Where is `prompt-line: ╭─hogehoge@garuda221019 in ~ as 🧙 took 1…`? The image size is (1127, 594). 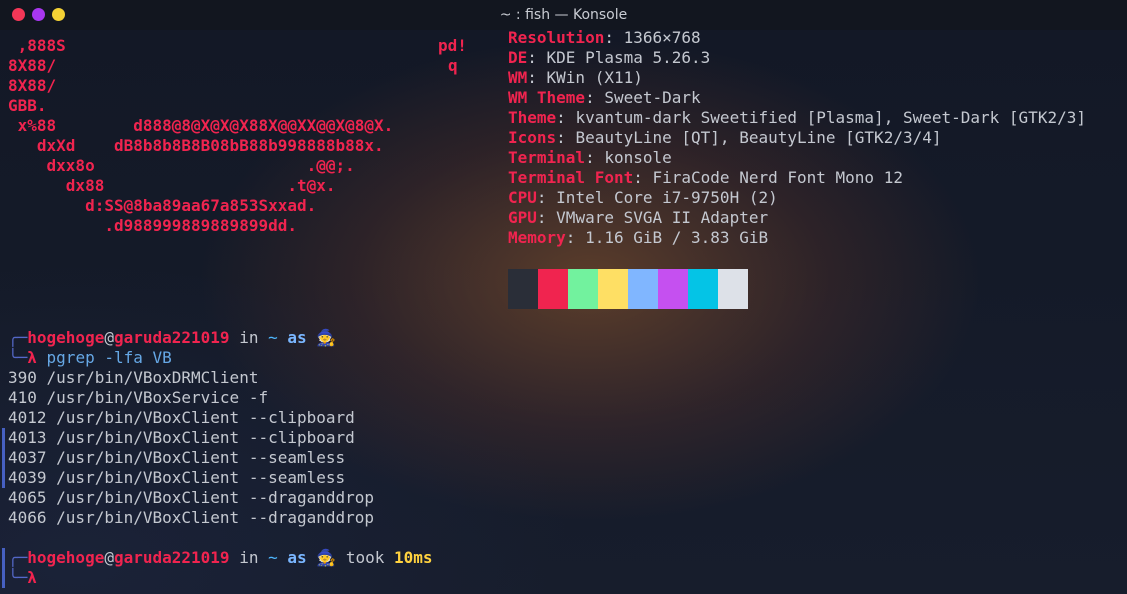
prompt-line: ╭─hogehoge@garuda221019 in ~ as 🧙 took 1… is located at coordinates (220, 558).